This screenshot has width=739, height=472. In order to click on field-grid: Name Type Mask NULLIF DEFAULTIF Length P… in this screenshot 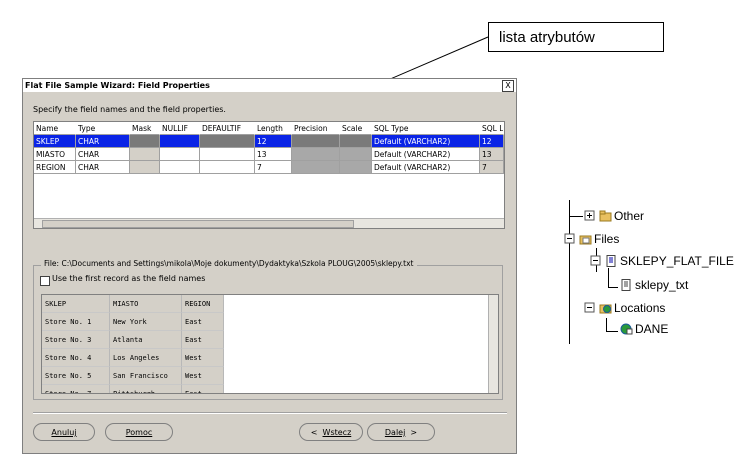, I will do `click(269, 175)`.